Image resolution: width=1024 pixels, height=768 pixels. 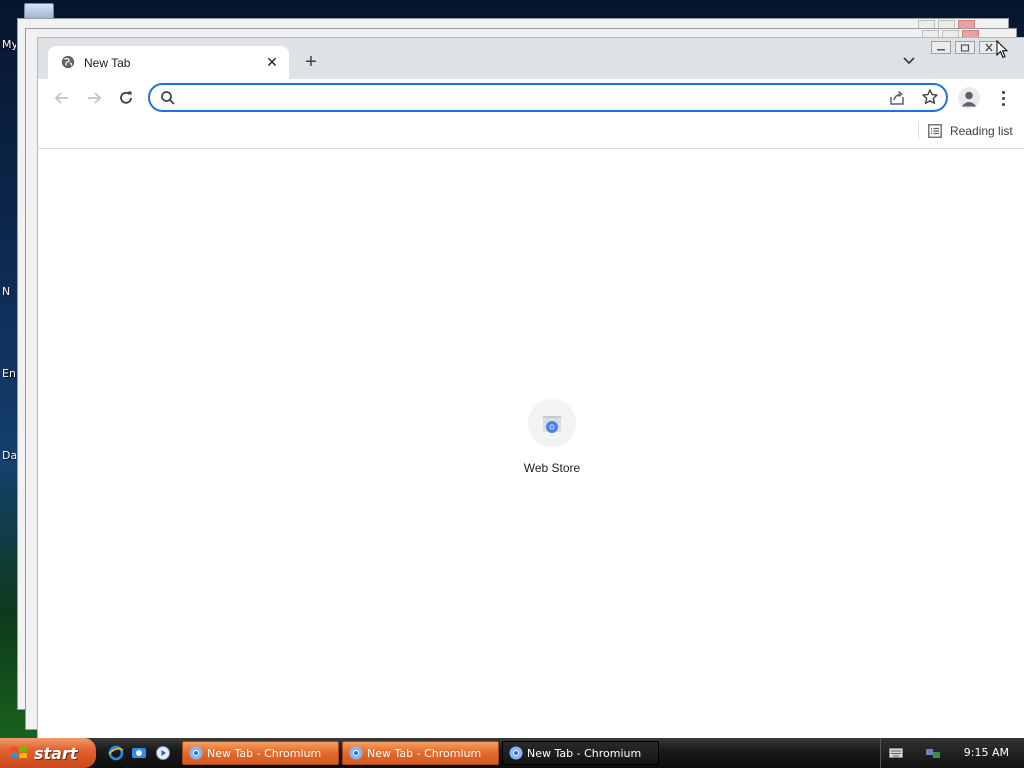 I want to click on reload-icon, so click(x=126, y=97).